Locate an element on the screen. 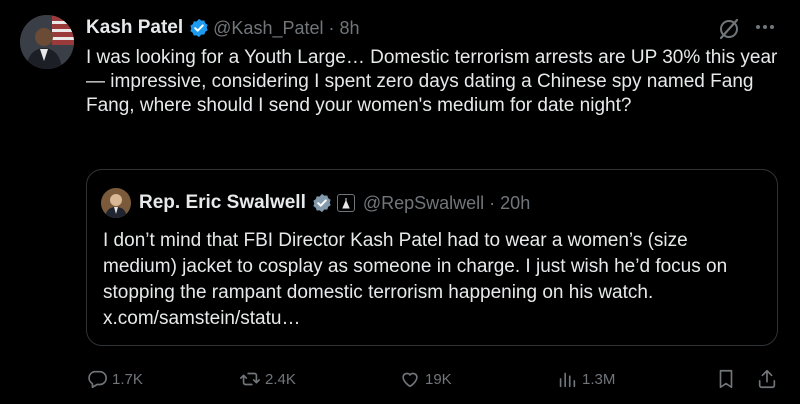 This screenshot has width=800, height=404. bookmark-icon is located at coordinates (726, 379).